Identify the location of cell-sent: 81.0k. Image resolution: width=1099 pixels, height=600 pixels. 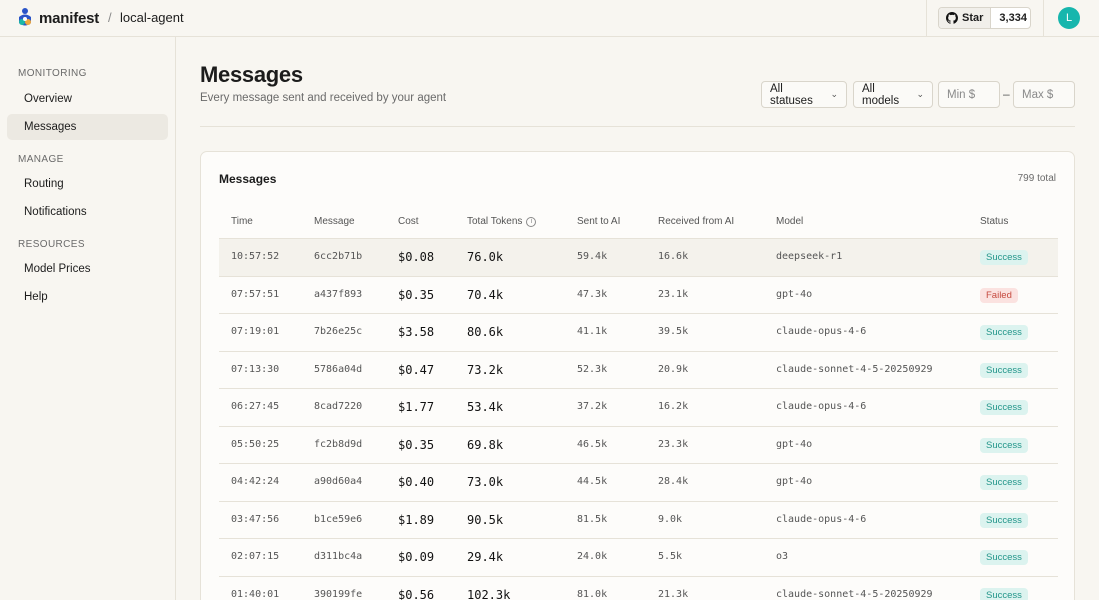
(592, 594).